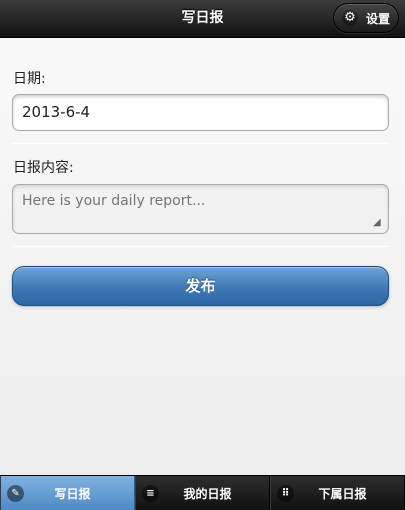 Image resolution: width=405 pixels, height=510 pixels. What do you see at coordinates (43, 168) in the screenshot?
I see `report-label: 日报内容:` at bounding box center [43, 168].